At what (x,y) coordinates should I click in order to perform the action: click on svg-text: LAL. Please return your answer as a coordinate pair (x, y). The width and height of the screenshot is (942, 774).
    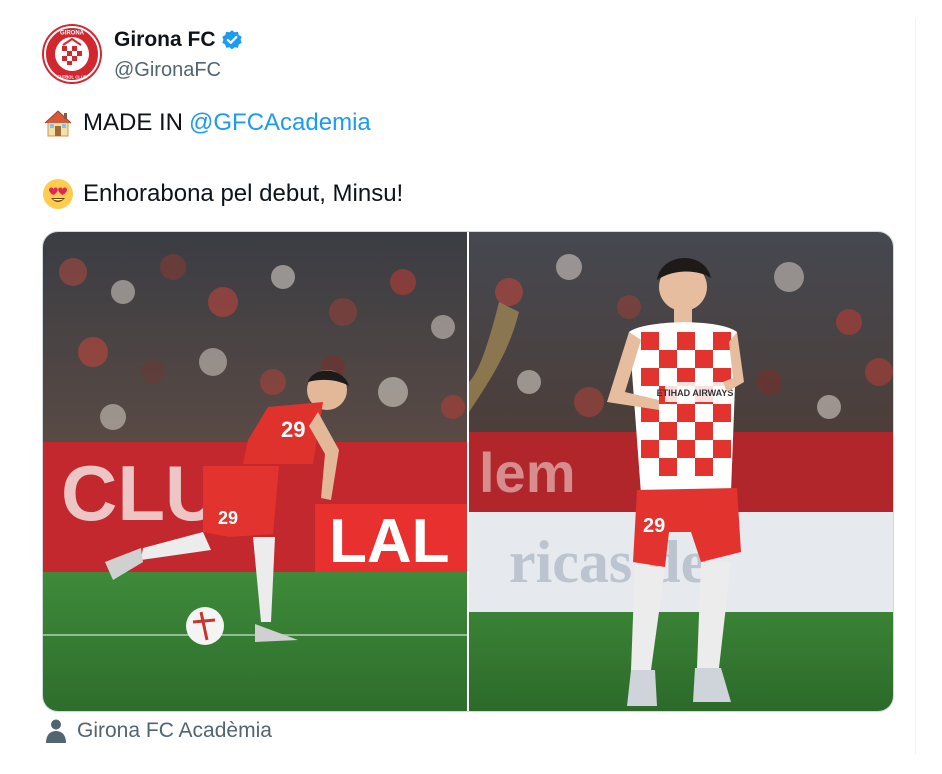
    Looking at the image, I should click on (389, 541).